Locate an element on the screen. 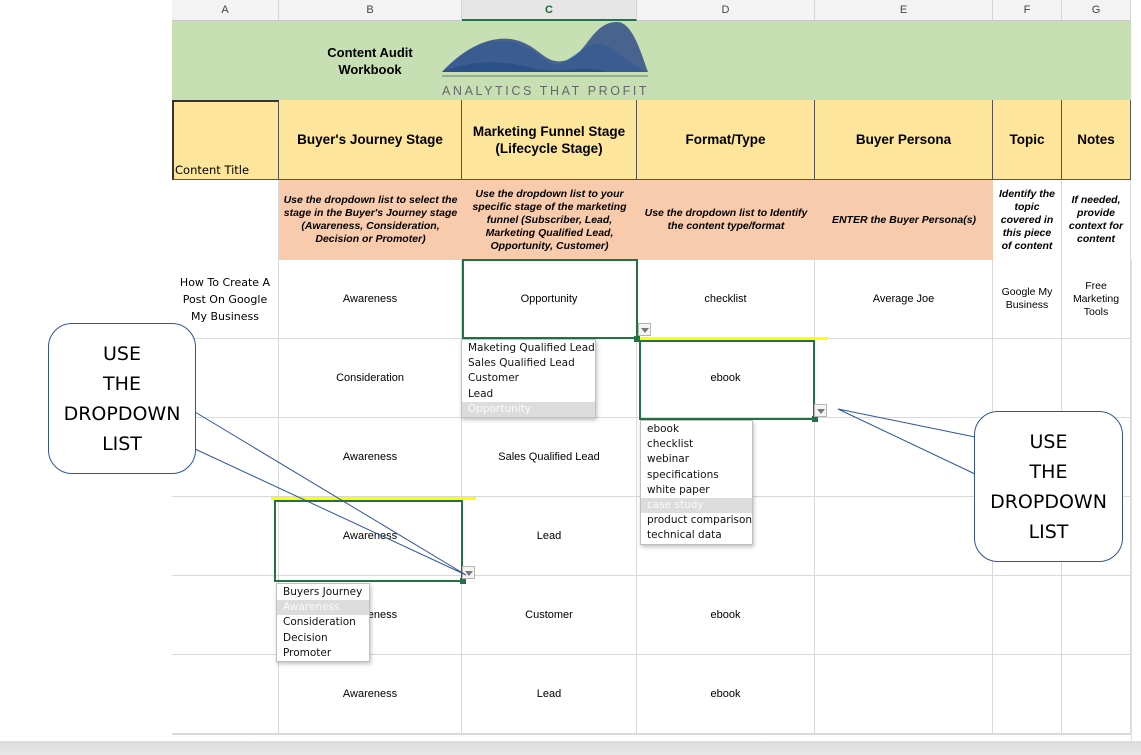 The width and height of the screenshot is (1141, 755). instruction-notes: If needed, provide context for content is located at coordinates (1096, 220).